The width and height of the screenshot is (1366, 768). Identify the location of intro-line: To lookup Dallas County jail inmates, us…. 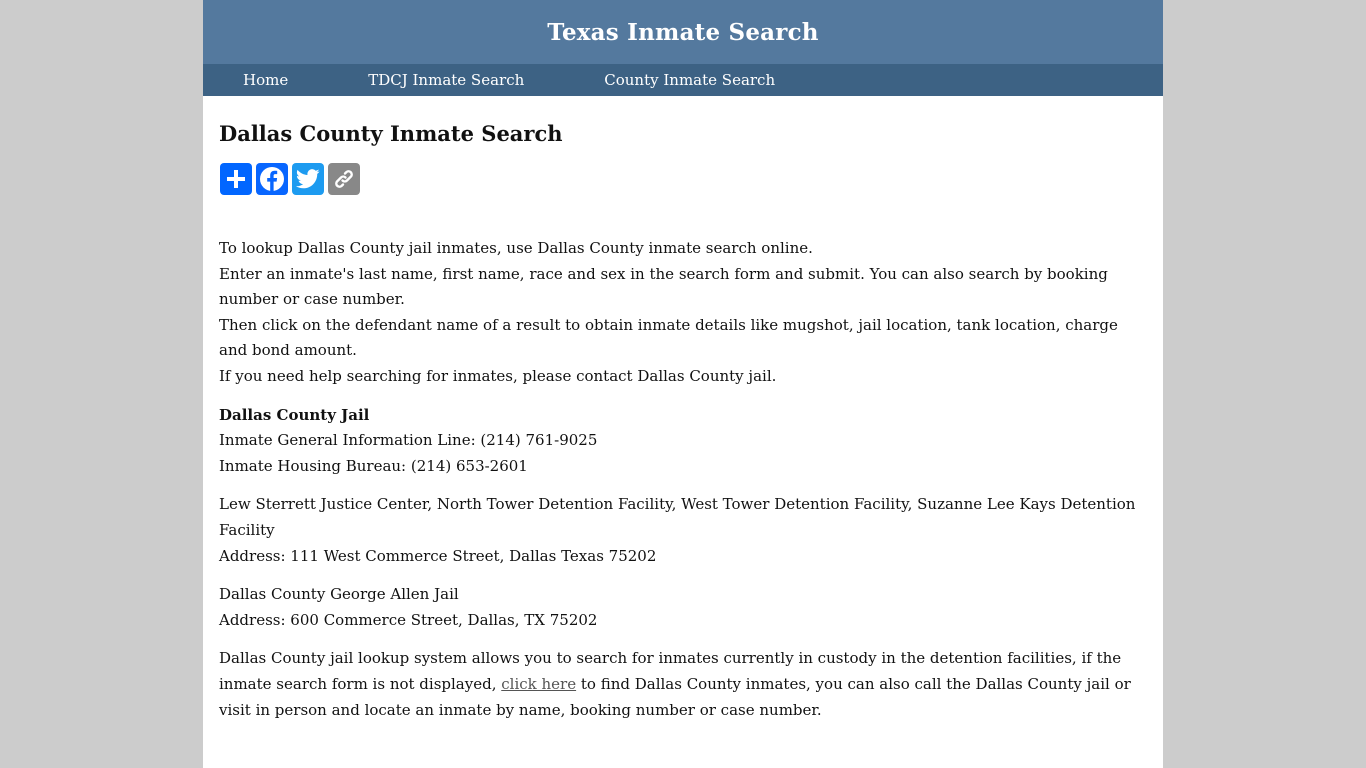
(516, 248).